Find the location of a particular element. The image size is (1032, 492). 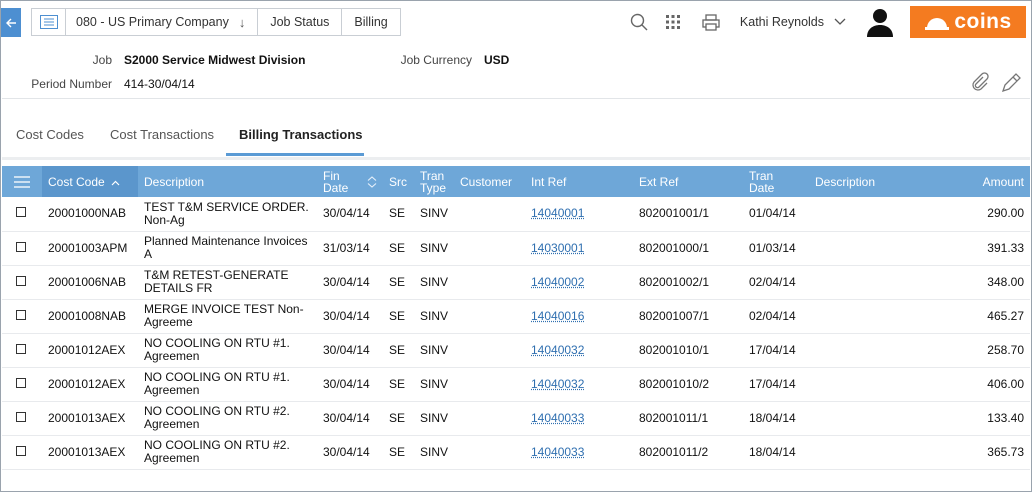

amount-cell: 465.27 is located at coordinates (1005, 315).